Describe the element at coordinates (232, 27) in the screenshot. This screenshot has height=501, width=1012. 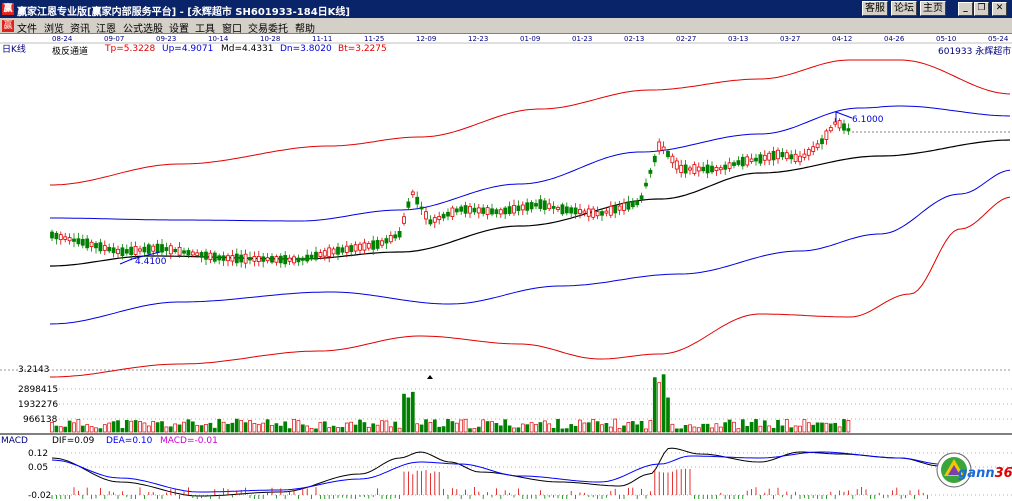
I see `menu-window: 窗口` at that location.